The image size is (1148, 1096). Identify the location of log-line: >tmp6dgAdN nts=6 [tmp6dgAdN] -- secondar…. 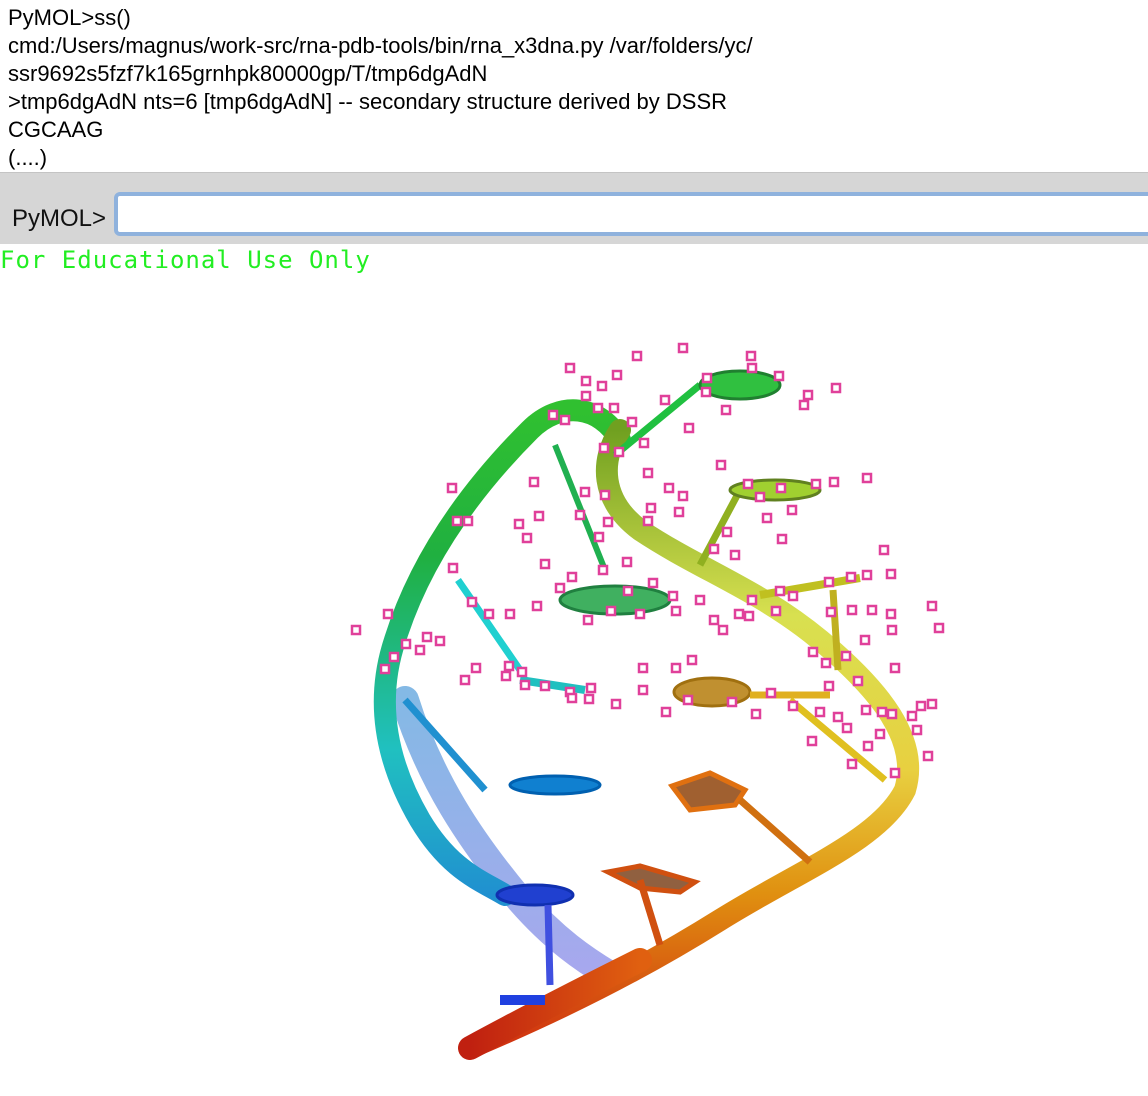
(368, 101).